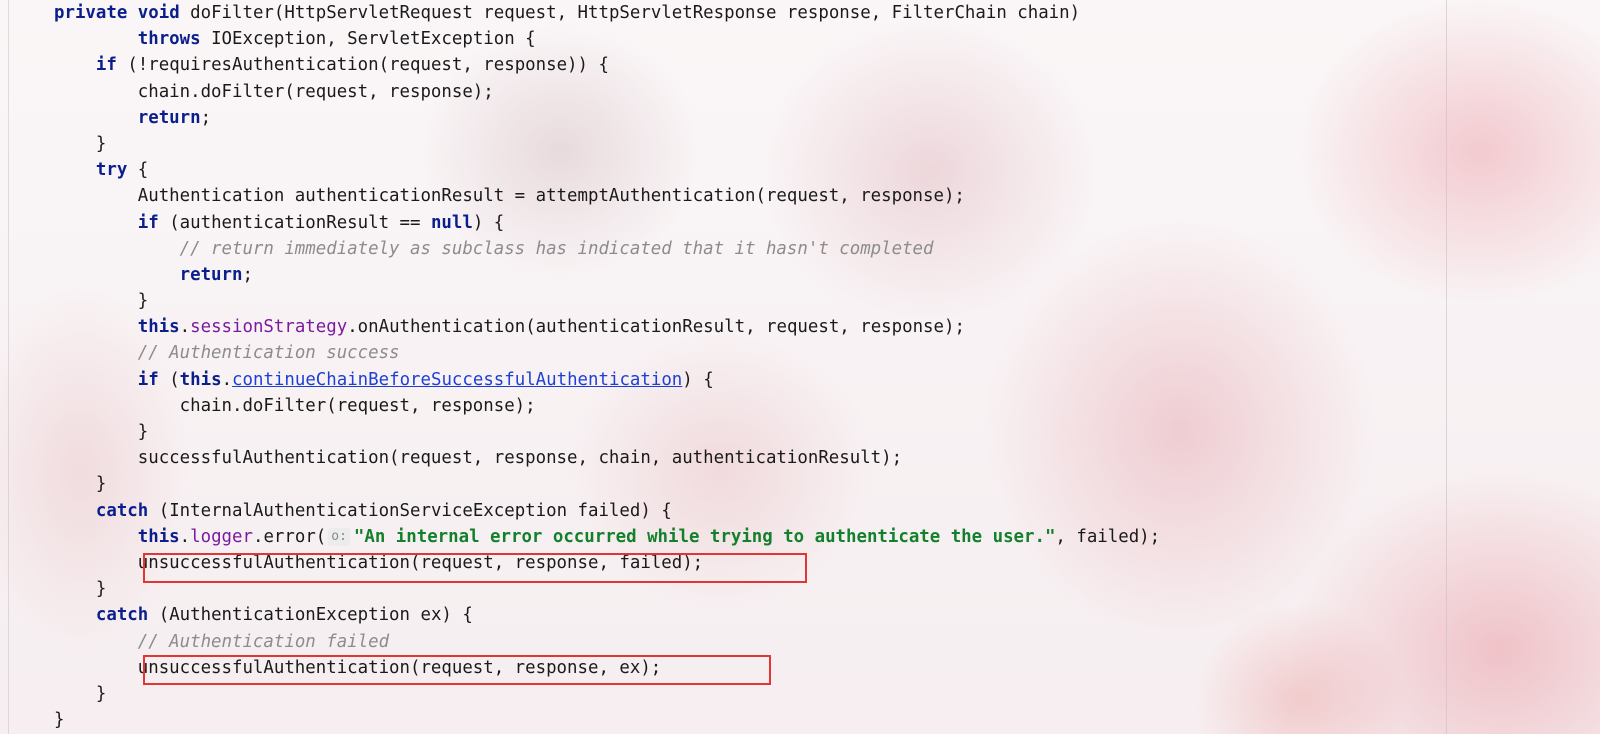 This screenshot has height=734, width=1600. I want to click on code-line: // Authentication failed, so click(607, 642).